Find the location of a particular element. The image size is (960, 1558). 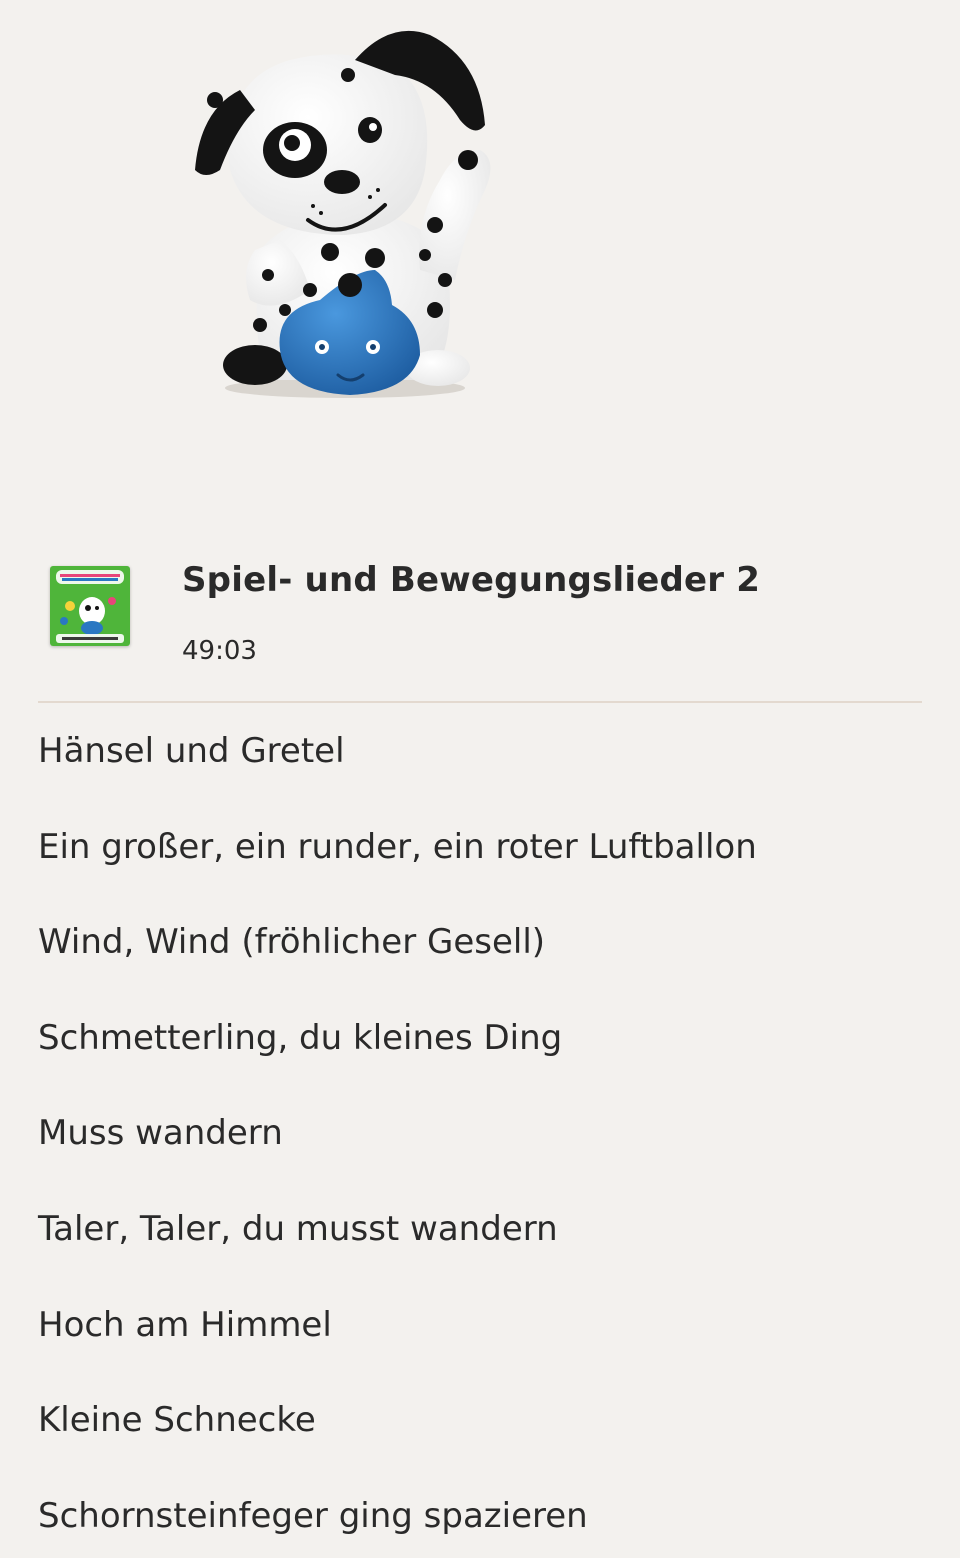

album-header: Spiel- und Bewegungslieder 2 49:03 is located at coordinates (480, 627).